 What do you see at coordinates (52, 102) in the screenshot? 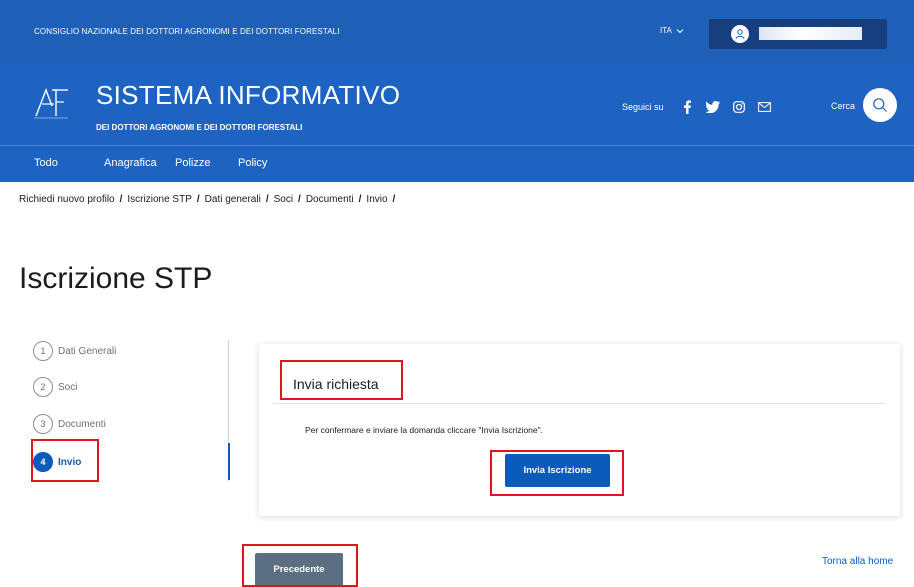
I see `logo-icon` at bounding box center [52, 102].